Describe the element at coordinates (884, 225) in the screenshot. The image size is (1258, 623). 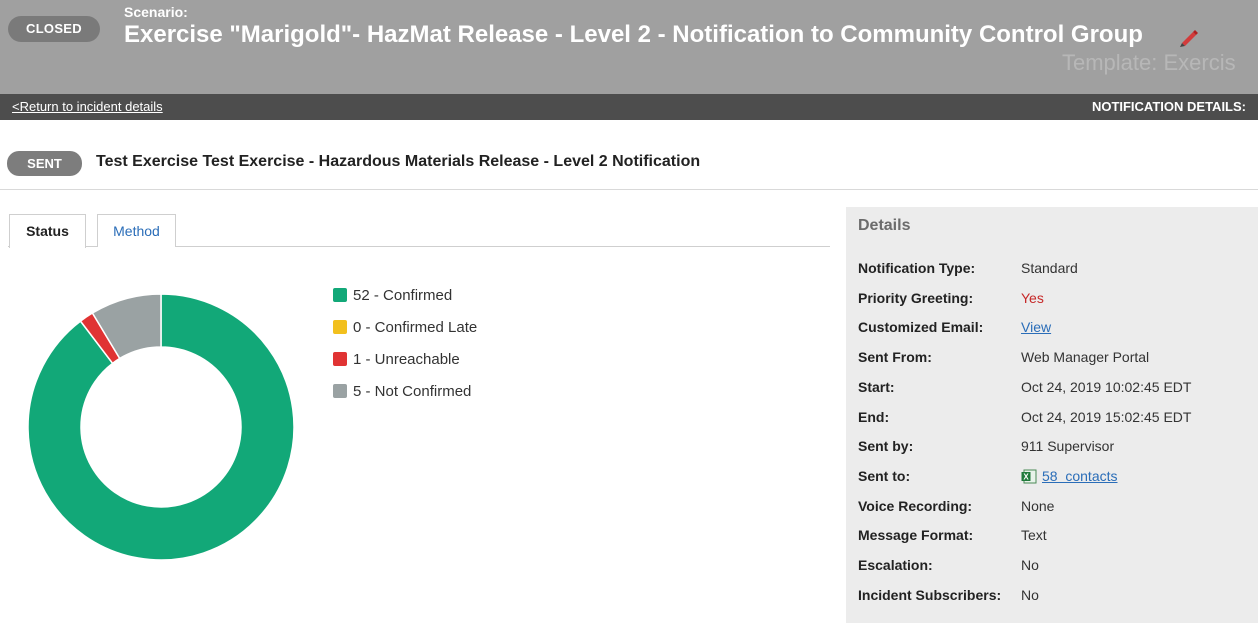
I see `details-title: Details` at that location.